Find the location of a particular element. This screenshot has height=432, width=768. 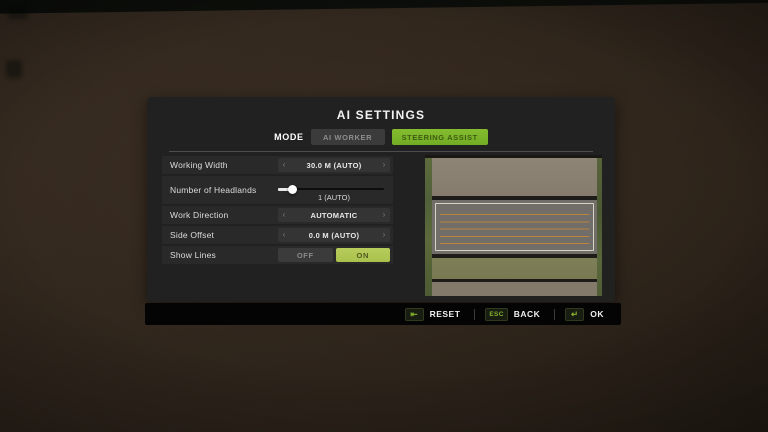

side-offset-stepper: ‹ 0.0 M (AUTO) › is located at coordinates (334, 235).